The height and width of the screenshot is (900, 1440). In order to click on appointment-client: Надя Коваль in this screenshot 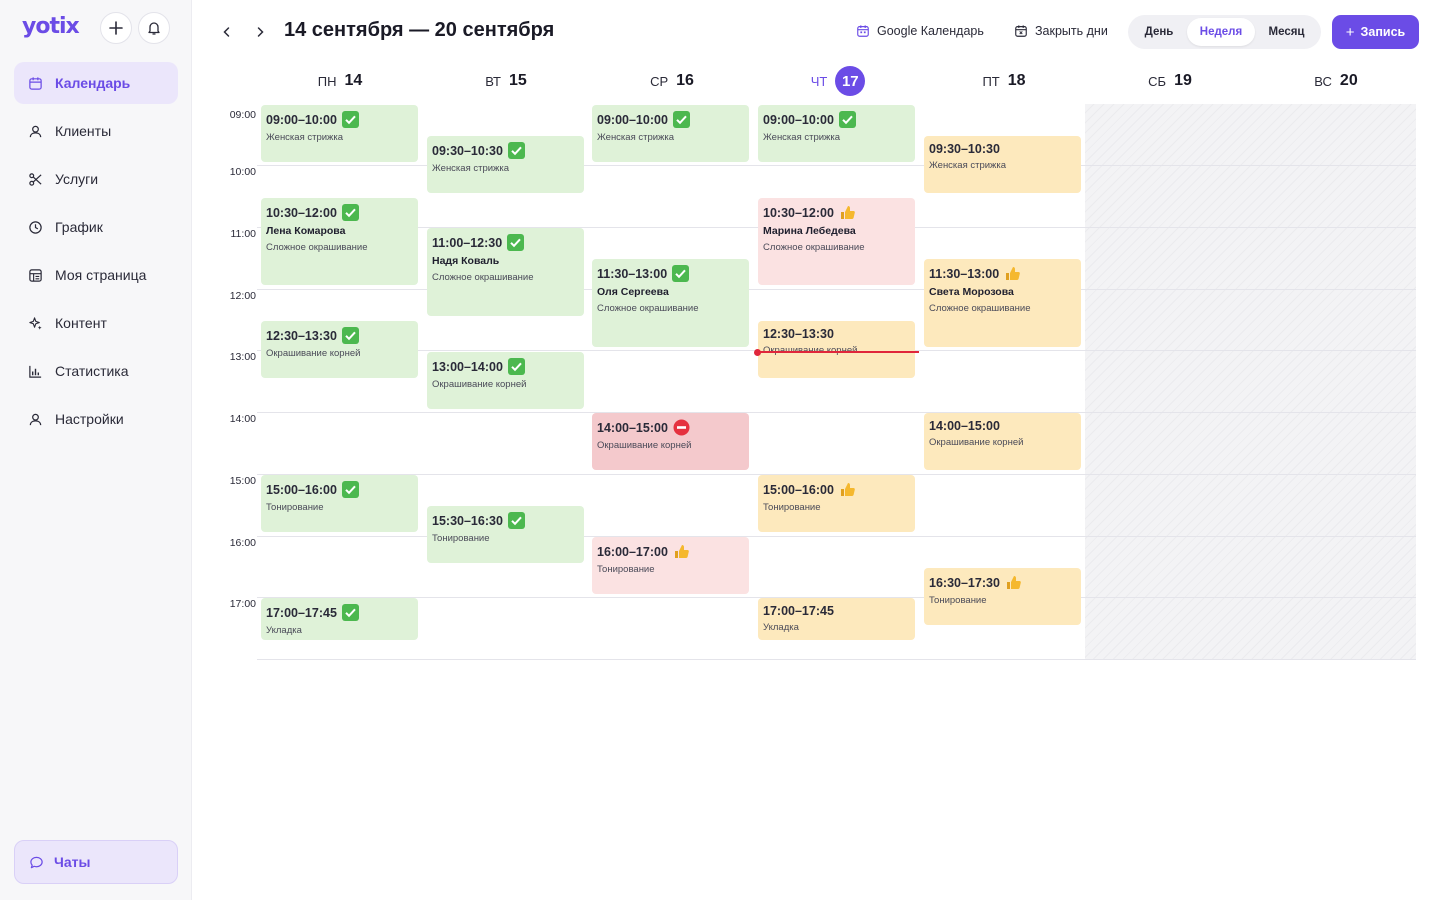, I will do `click(466, 261)`.